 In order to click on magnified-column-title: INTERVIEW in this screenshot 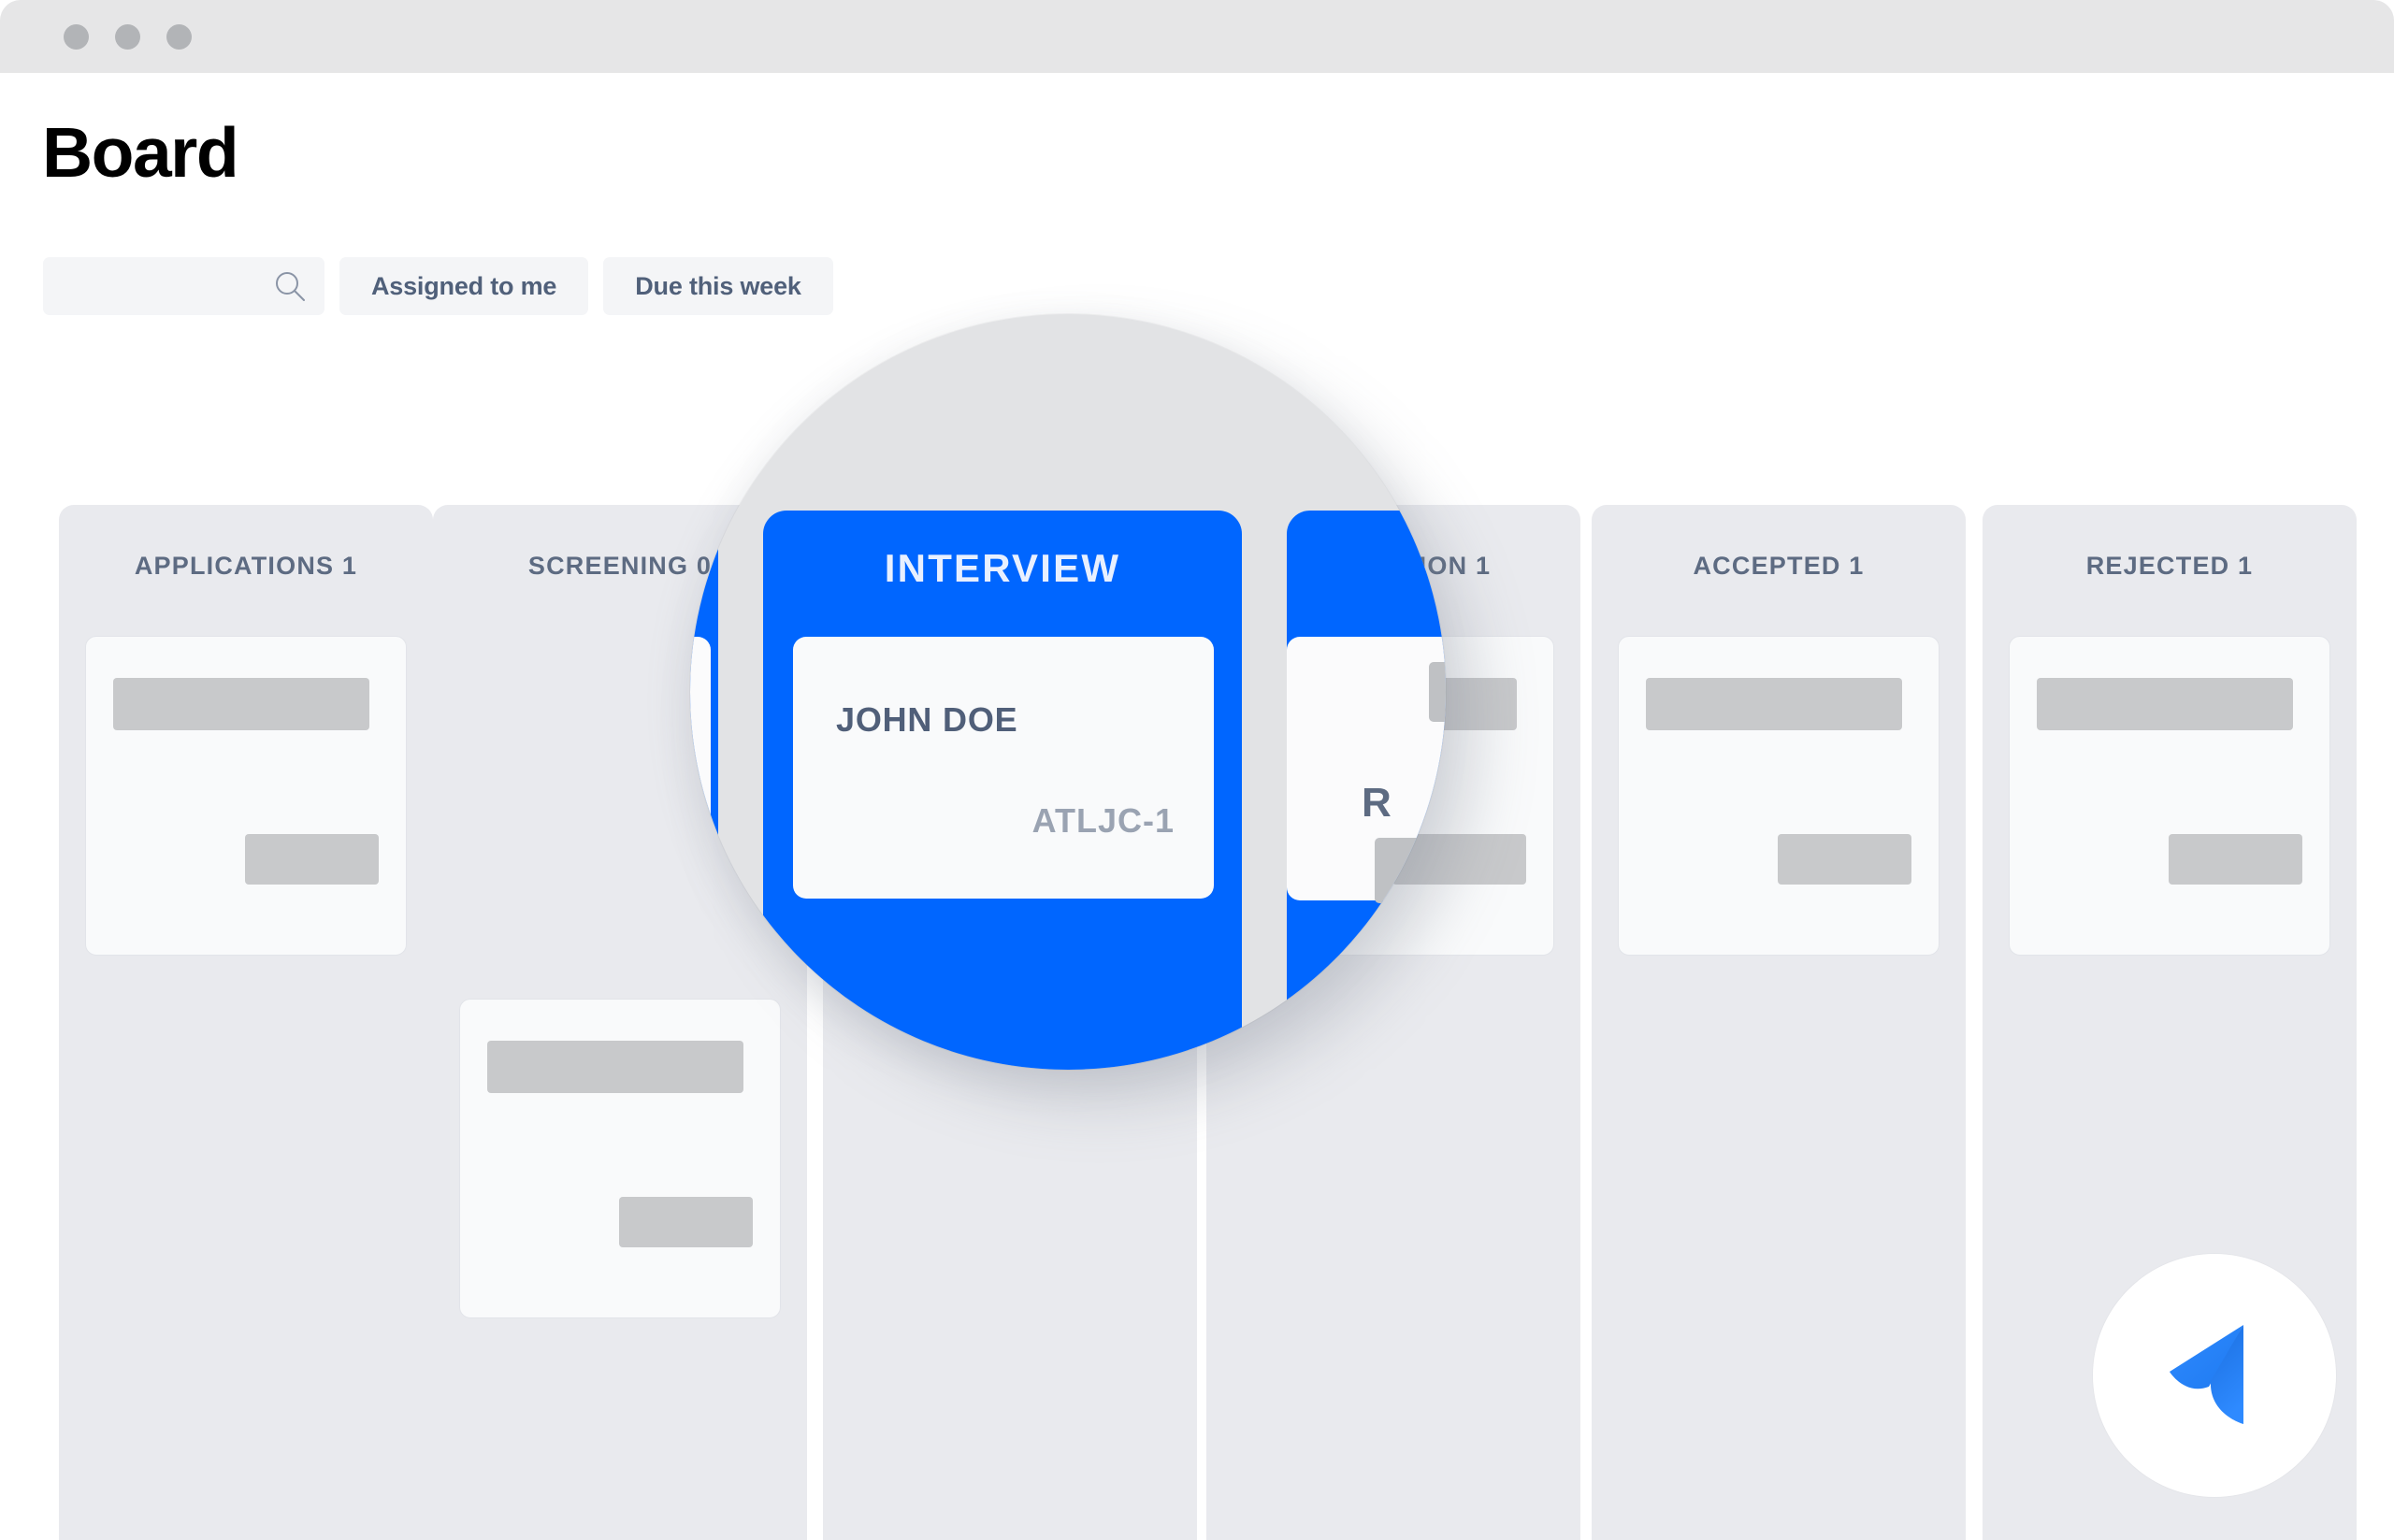, I will do `click(1002, 568)`.